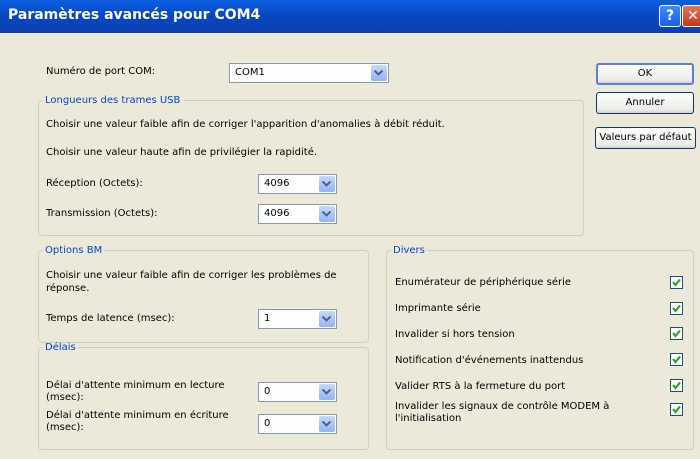  What do you see at coordinates (74, 250) in the screenshot?
I see `bm-group-title: Options BM` at bounding box center [74, 250].